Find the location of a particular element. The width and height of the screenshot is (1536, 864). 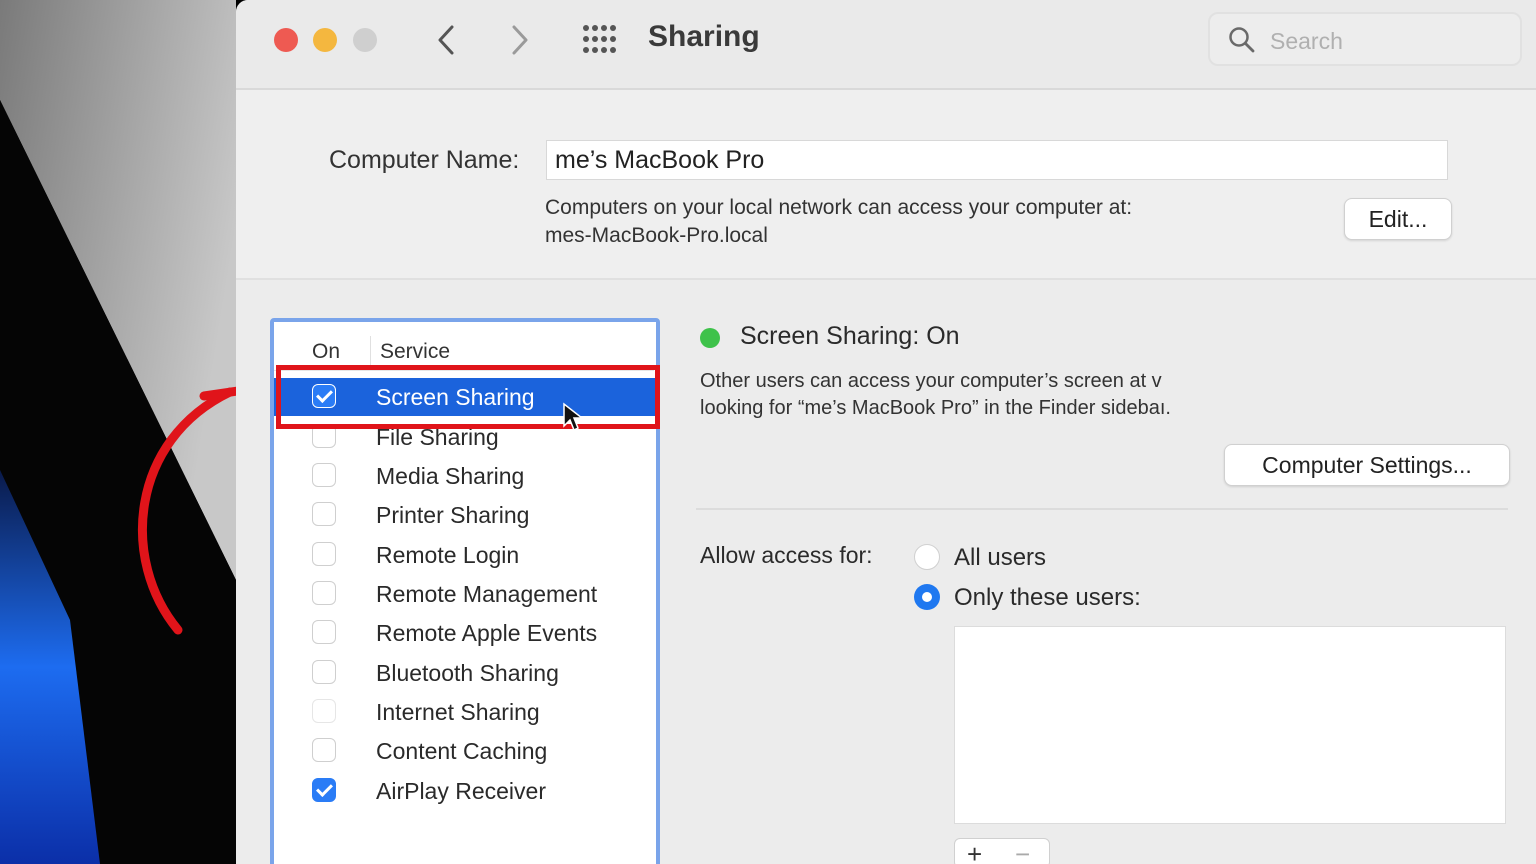

column-header-on: On is located at coordinates (326, 352).